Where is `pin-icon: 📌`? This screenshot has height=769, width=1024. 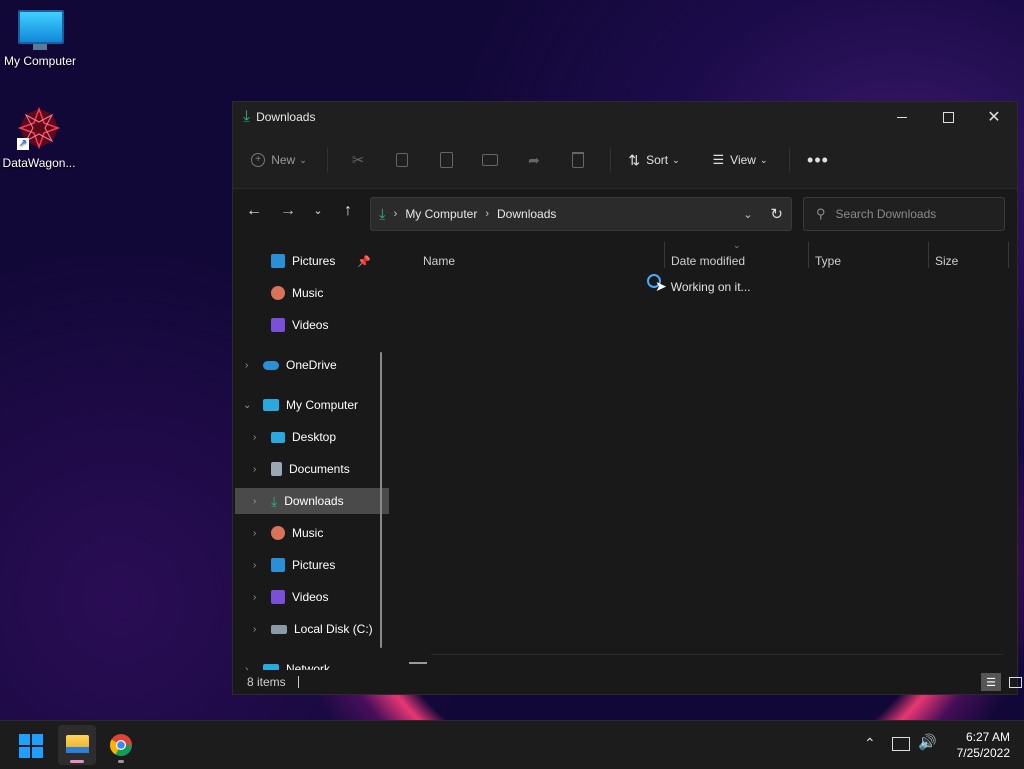
pin-icon: 📌 is located at coordinates (364, 261).